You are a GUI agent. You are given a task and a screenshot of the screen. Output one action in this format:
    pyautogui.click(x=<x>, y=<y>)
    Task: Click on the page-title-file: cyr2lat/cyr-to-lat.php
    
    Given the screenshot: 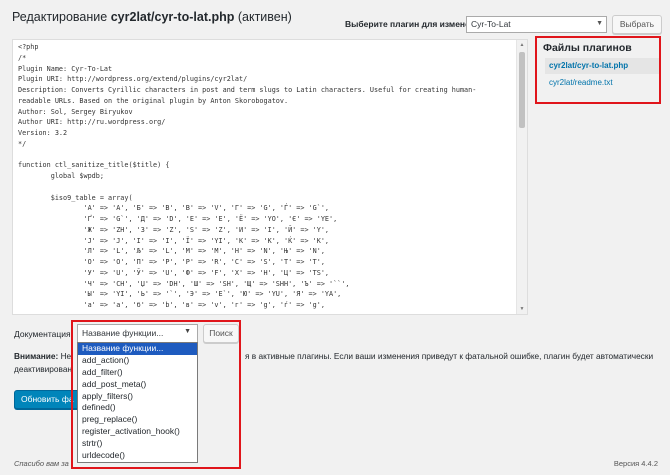 What is the action you would take?
    pyautogui.click(x=172, y=17)
    